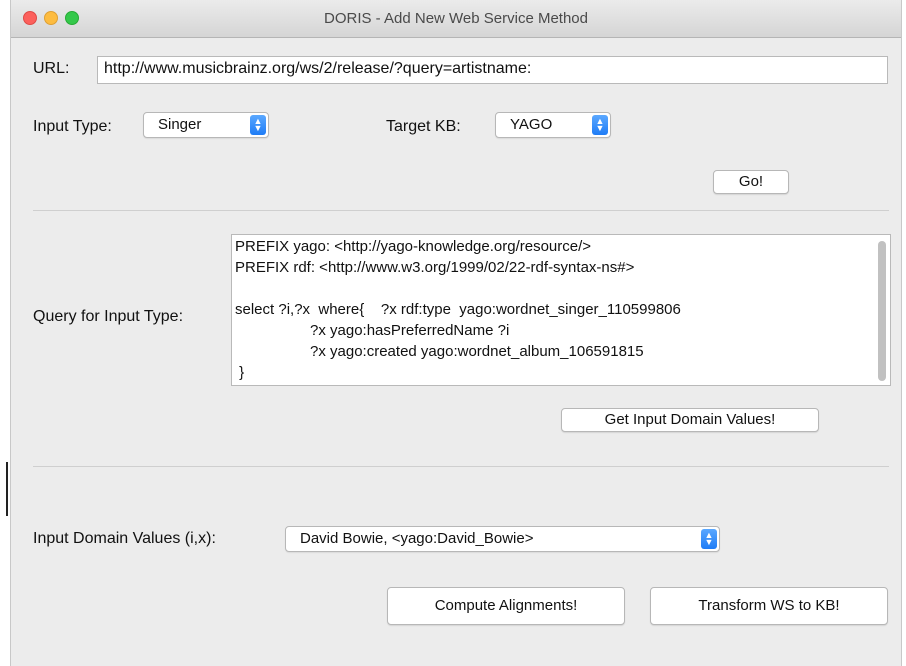 The width and height of the screenshot is (906, 666). What do you see at coordinates (423, 126) in the screenshot?
I see `target-kb-label: Target KB:` at bounding box center [423, 126].